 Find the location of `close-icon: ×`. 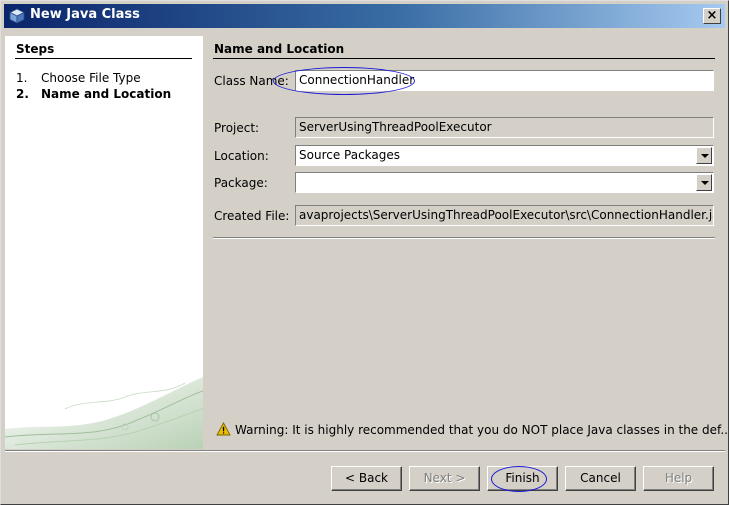

close-icon: × is located at coordinates (712, 15).